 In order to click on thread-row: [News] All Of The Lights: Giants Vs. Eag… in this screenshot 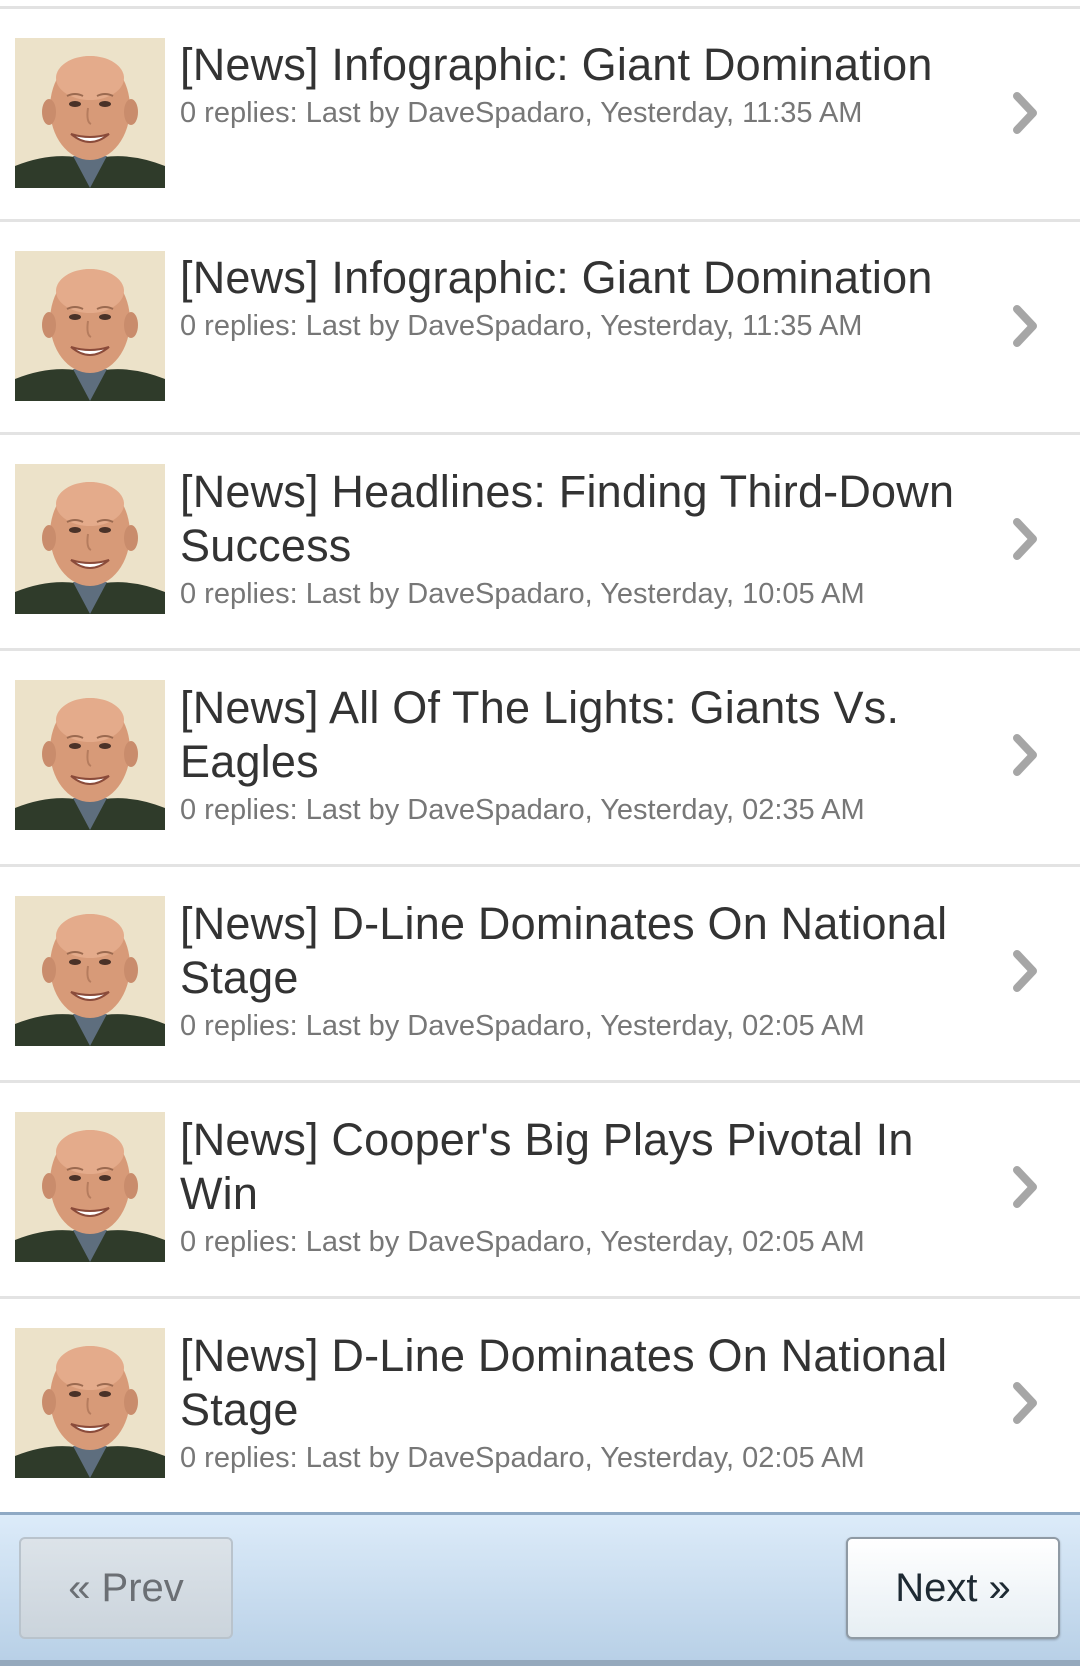, I will do `click(540, 759)`.